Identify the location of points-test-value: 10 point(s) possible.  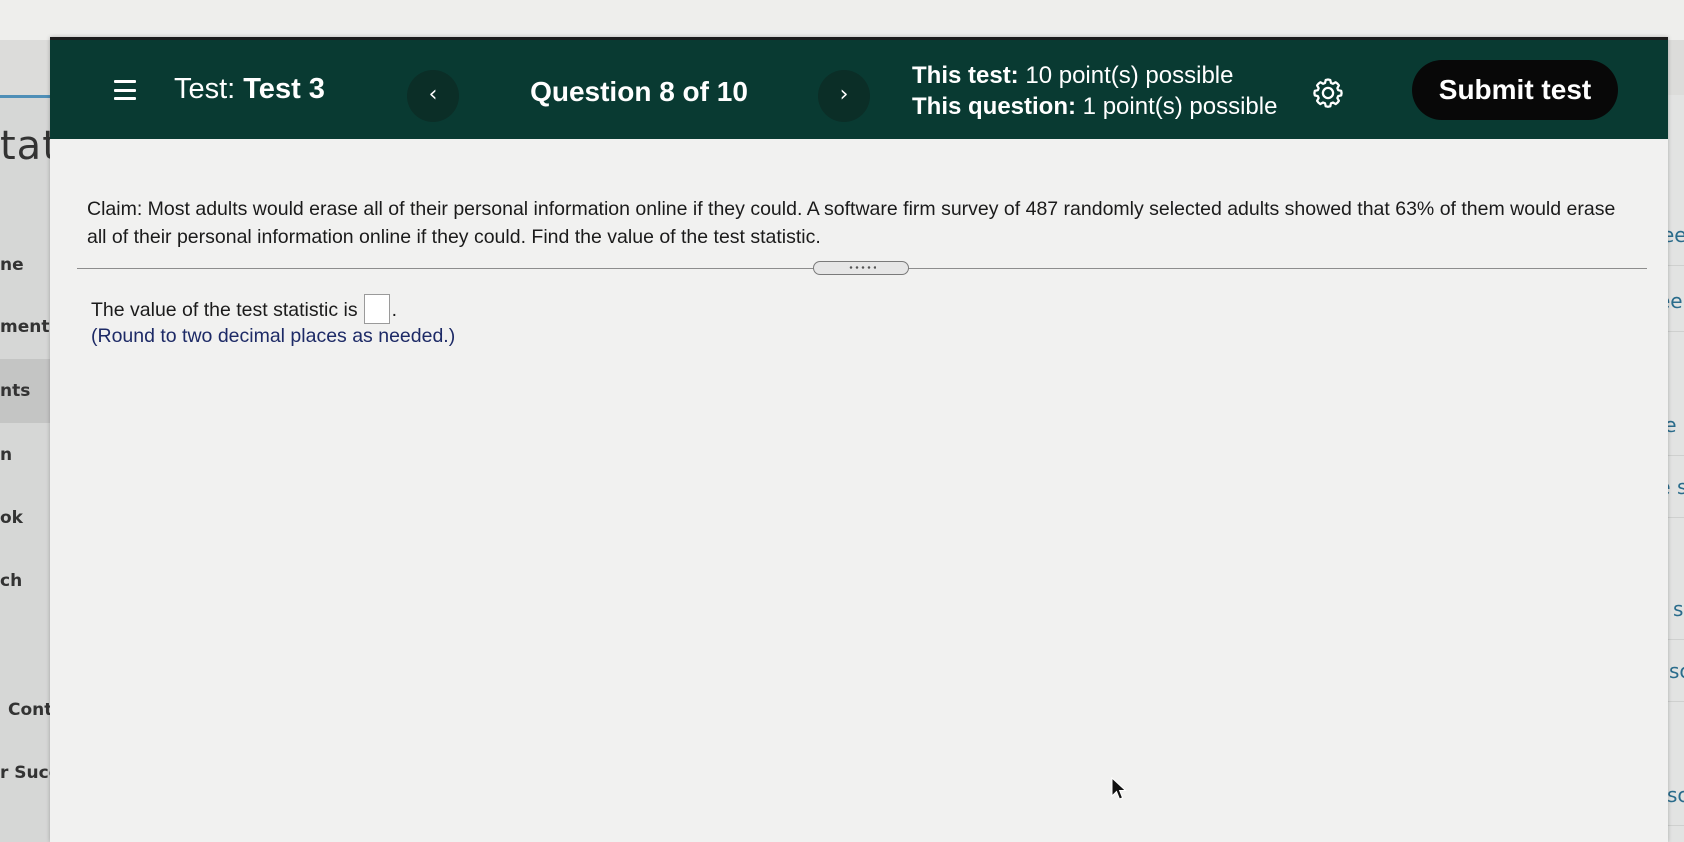
(1129, 75).